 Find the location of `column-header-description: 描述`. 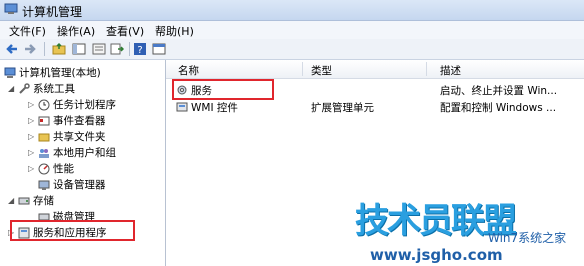

column-header-description: 描述 is located at coordinates (450, 70).